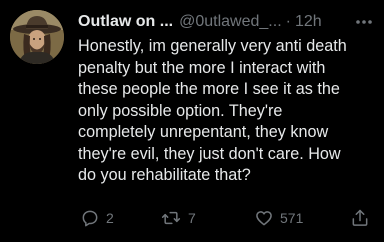  What do you see at coordinates (192, 218) in the screenshot?
I see `retweet-count: 7` at bounding box center [192, 218].